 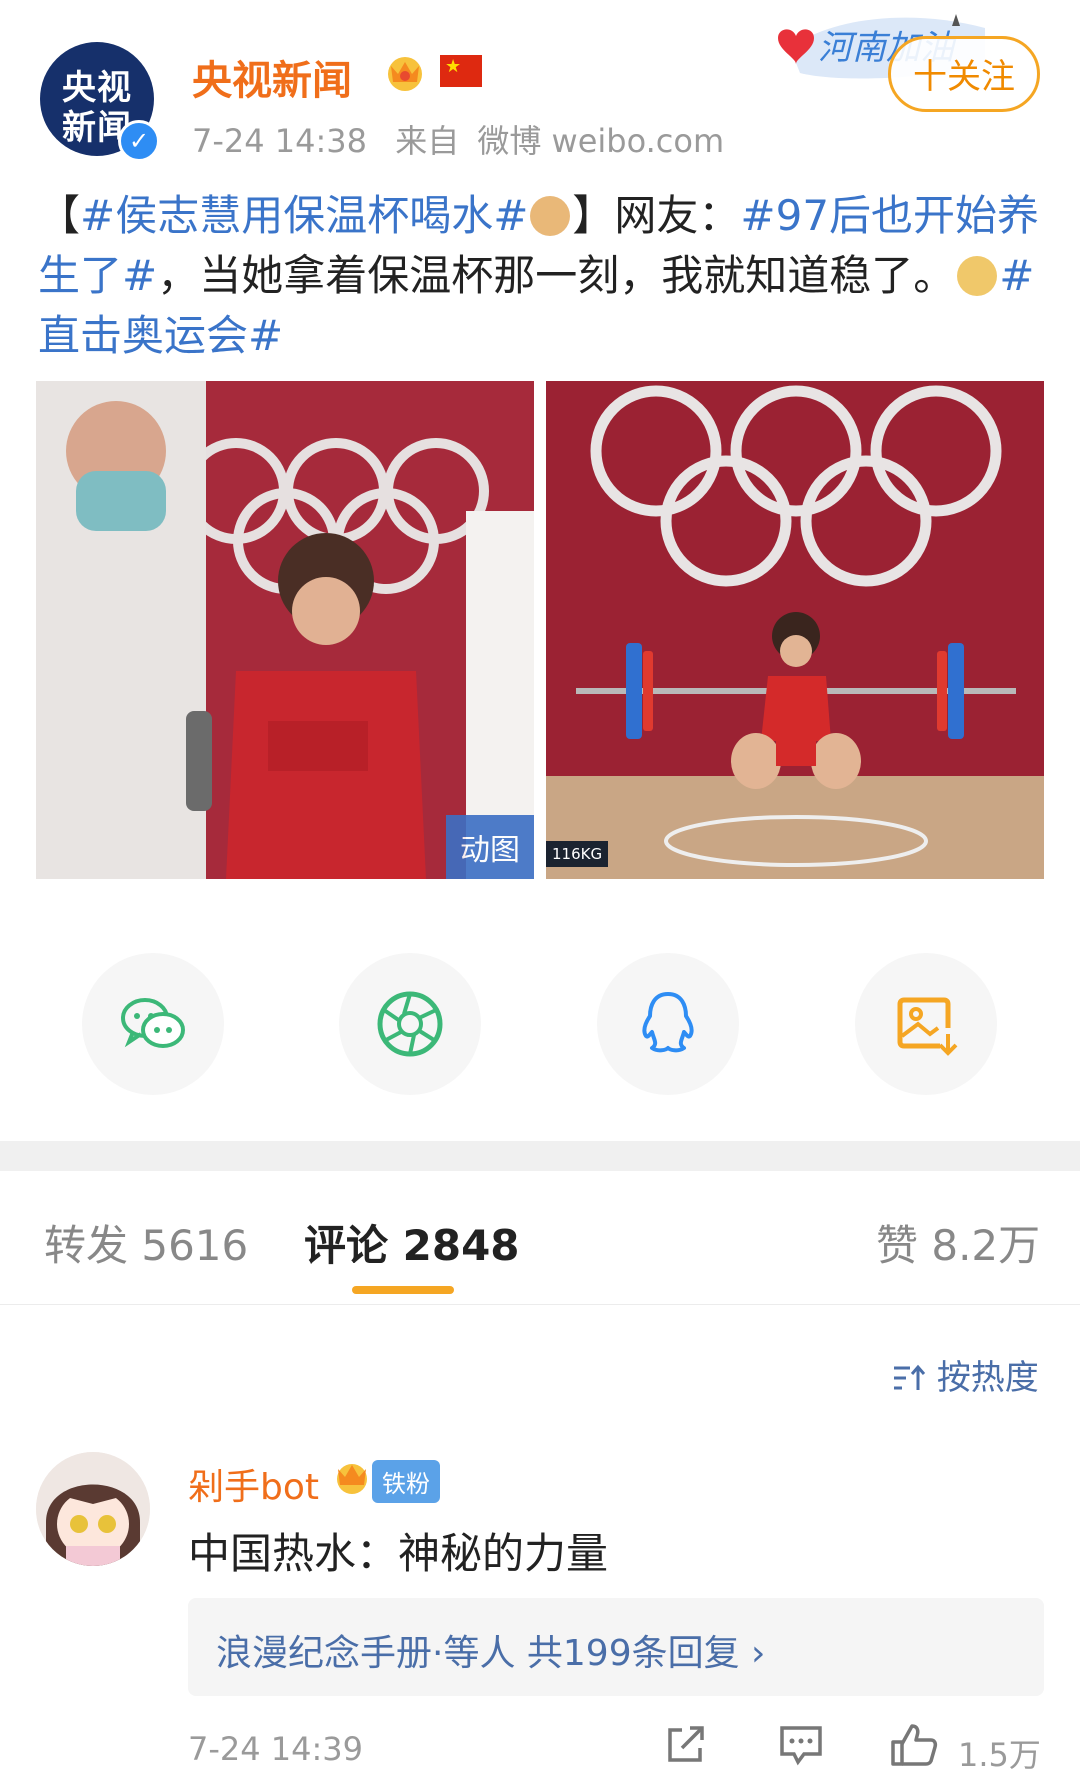 I want to click on bracket-open: 【, so click(x=59, y=215).